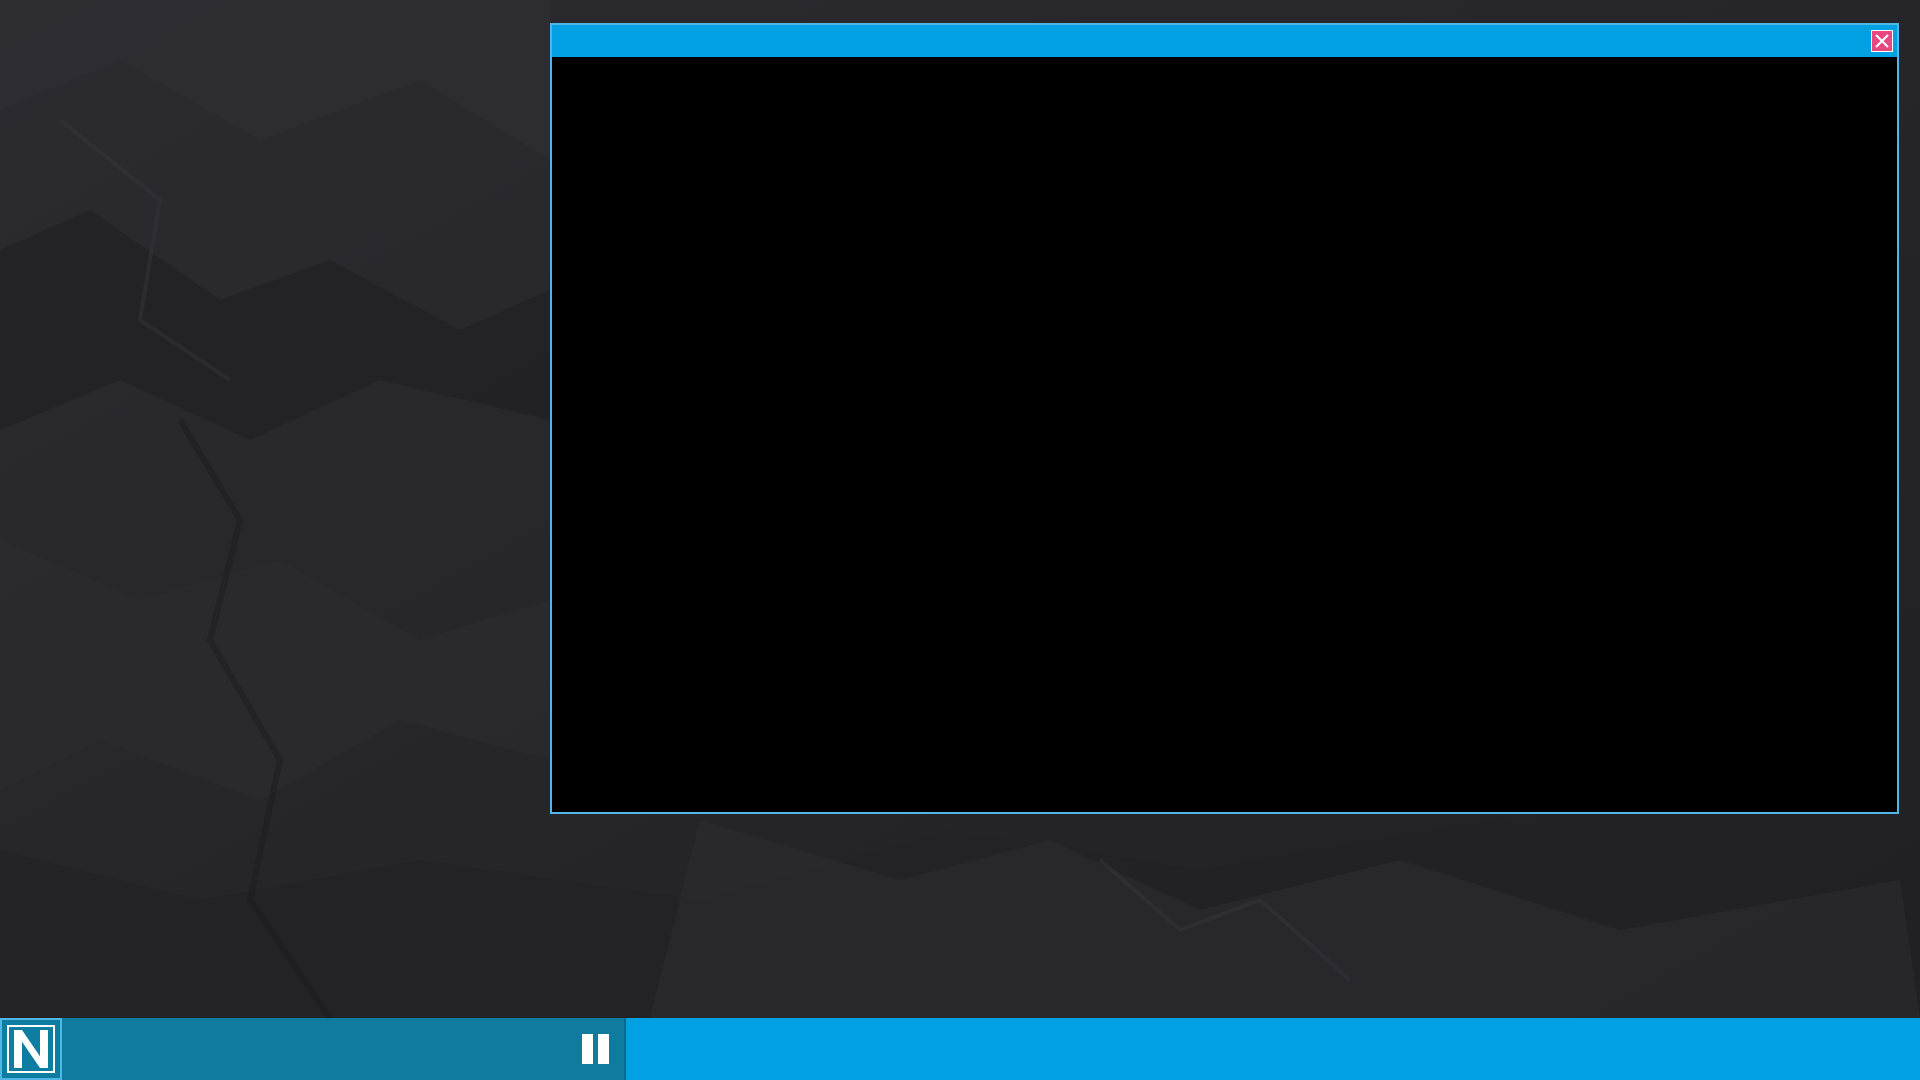  What do you see at coordinates (1224, 41) in the screenshot?
I see `window-titlebar` at bounding box center [1224, 41].